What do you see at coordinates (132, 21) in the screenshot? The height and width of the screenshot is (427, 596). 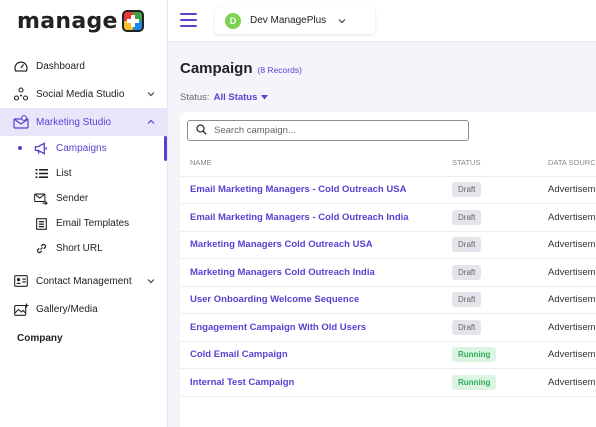 I see `logo-plus-icon` at bounding box center [132, 21].